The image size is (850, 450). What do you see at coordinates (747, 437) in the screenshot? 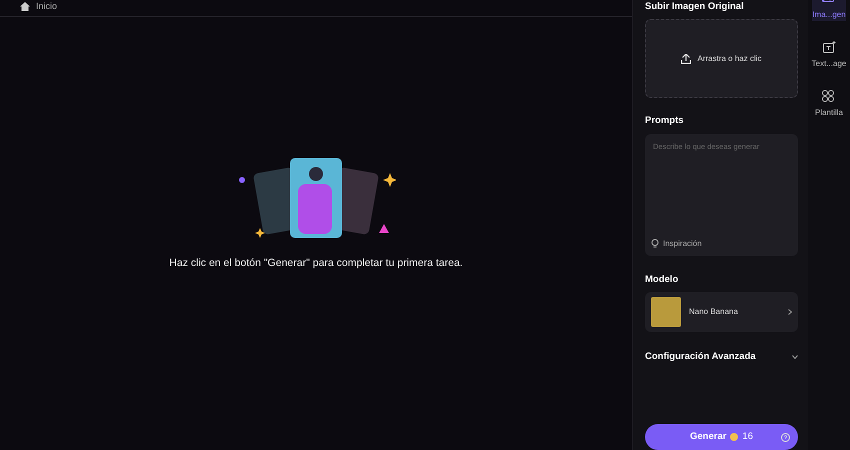
I see `credit-cost: 16` at bounding box center [747, 437].